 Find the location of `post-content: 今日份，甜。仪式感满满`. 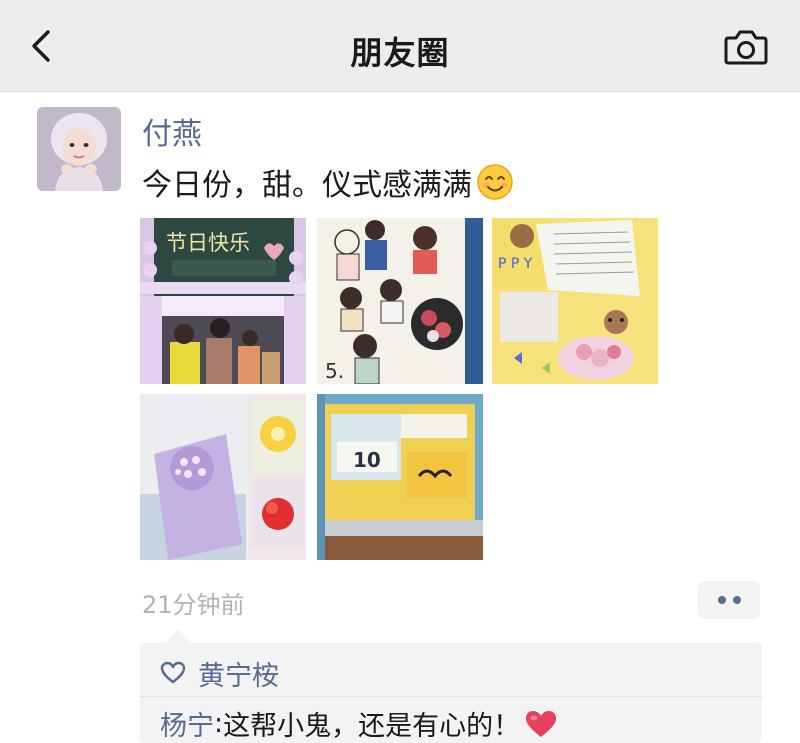

post-content: 今日份，甜。仪式感满满 is located at coordinates (328, 182).